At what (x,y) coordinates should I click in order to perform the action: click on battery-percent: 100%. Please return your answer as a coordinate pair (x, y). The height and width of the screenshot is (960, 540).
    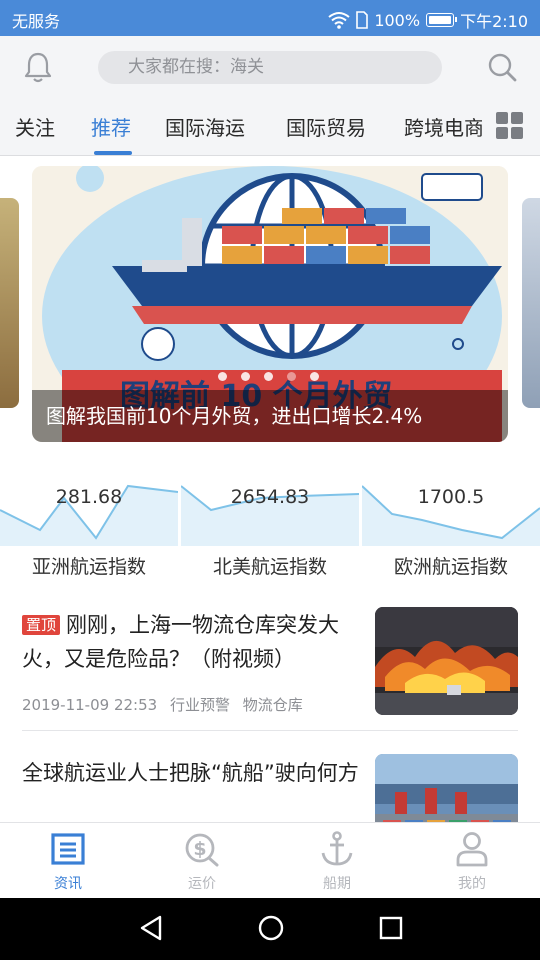
    Looking at the image, I should click on (397, 20).